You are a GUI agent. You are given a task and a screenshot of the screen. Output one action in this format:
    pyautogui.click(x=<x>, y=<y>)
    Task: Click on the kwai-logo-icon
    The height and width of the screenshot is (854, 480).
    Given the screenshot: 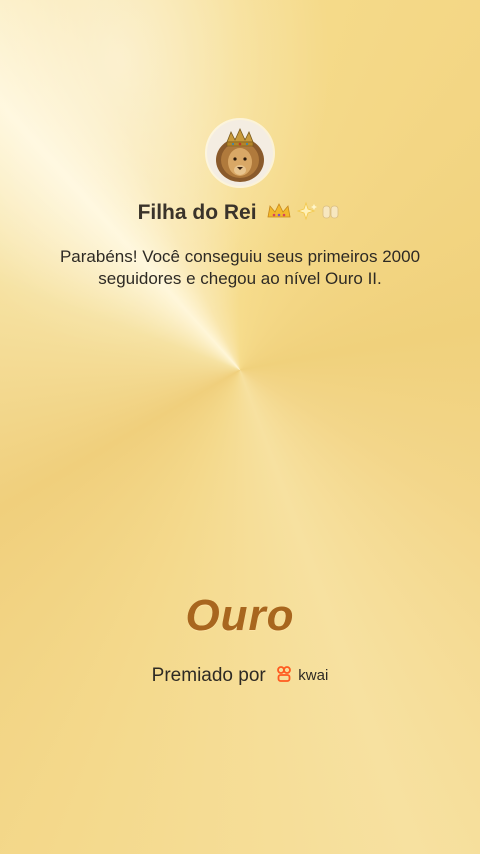 What is the action you would take?
    pyautogui.click(x=284, y=677)
    